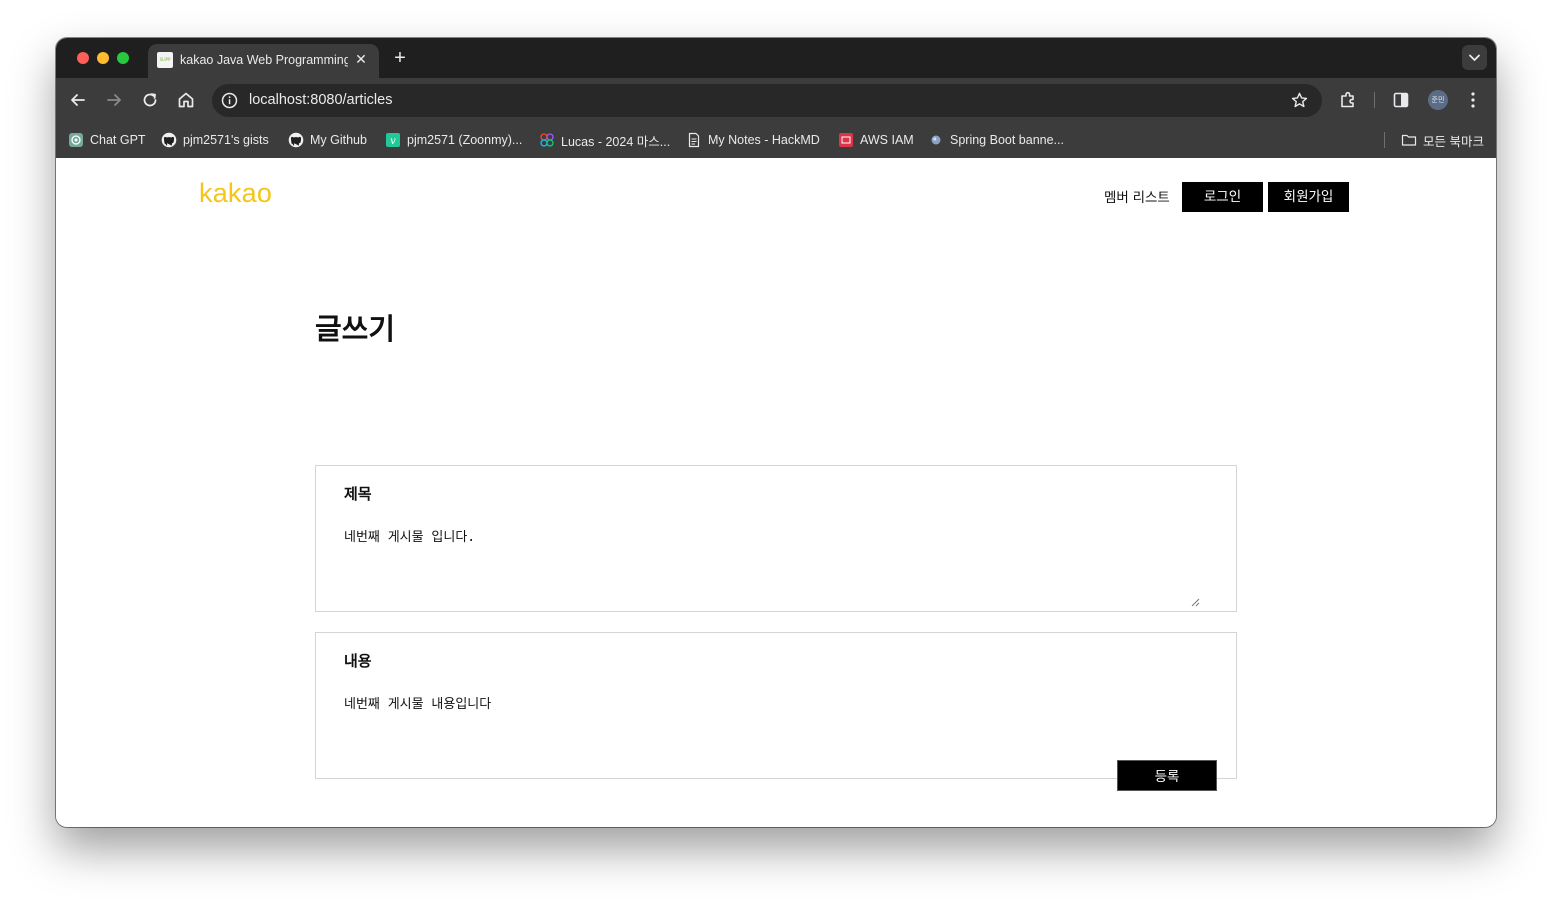  What do you see at coordinates (767, 100) in the screenshot?
I see `address-bar: localhost:8080/articles` at bounding box center [767, 100].